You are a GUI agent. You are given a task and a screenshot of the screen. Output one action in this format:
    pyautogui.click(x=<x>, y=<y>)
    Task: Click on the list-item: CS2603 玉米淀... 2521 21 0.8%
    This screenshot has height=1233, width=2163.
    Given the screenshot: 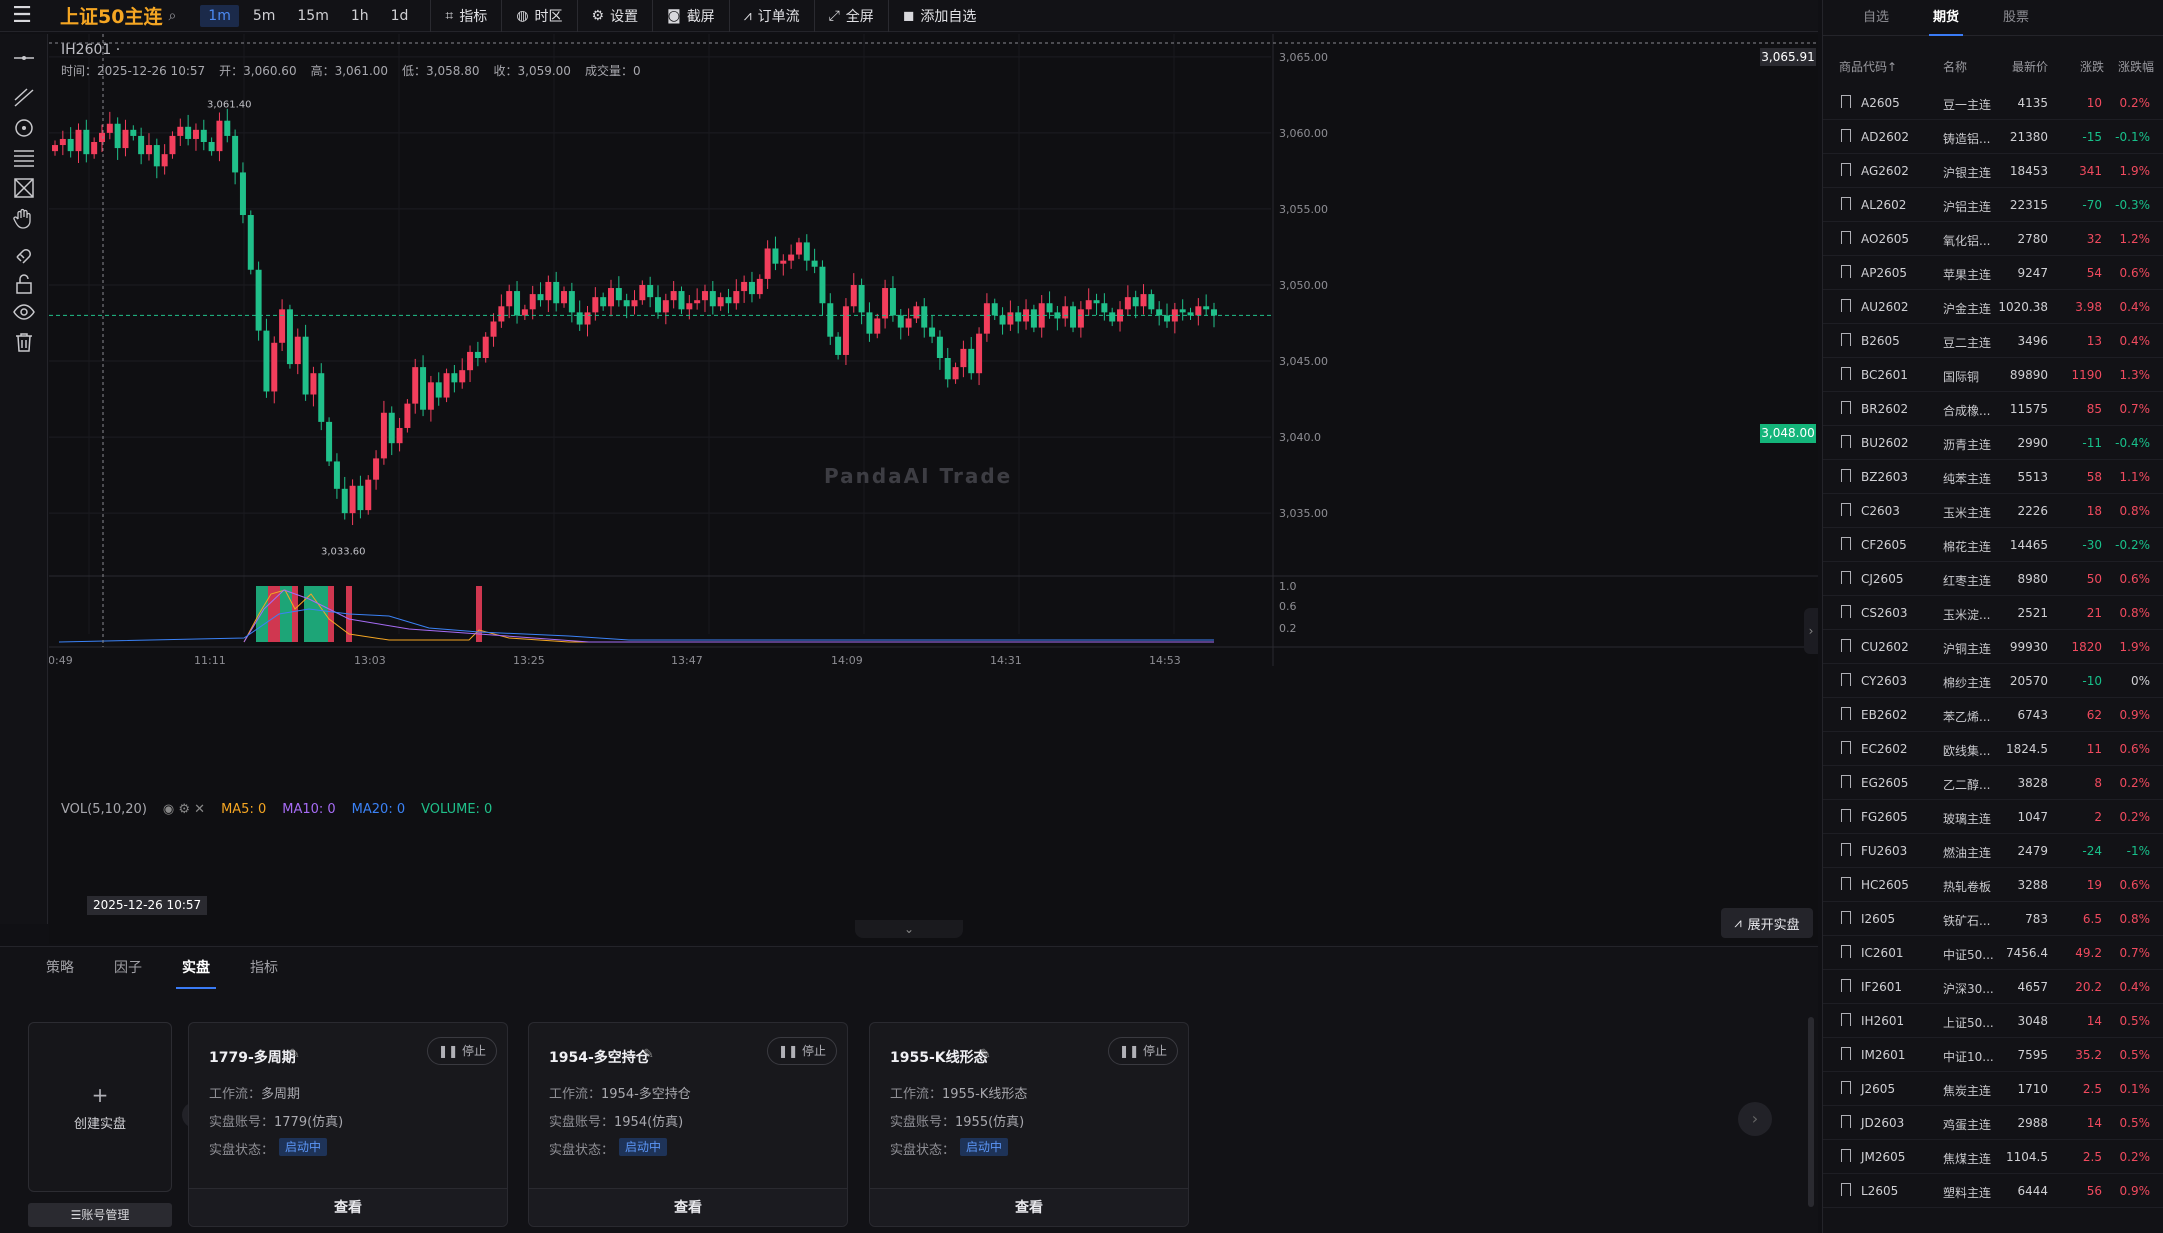 What is the action you would take?
    pyautogui.click(x=1993, y=613)
    